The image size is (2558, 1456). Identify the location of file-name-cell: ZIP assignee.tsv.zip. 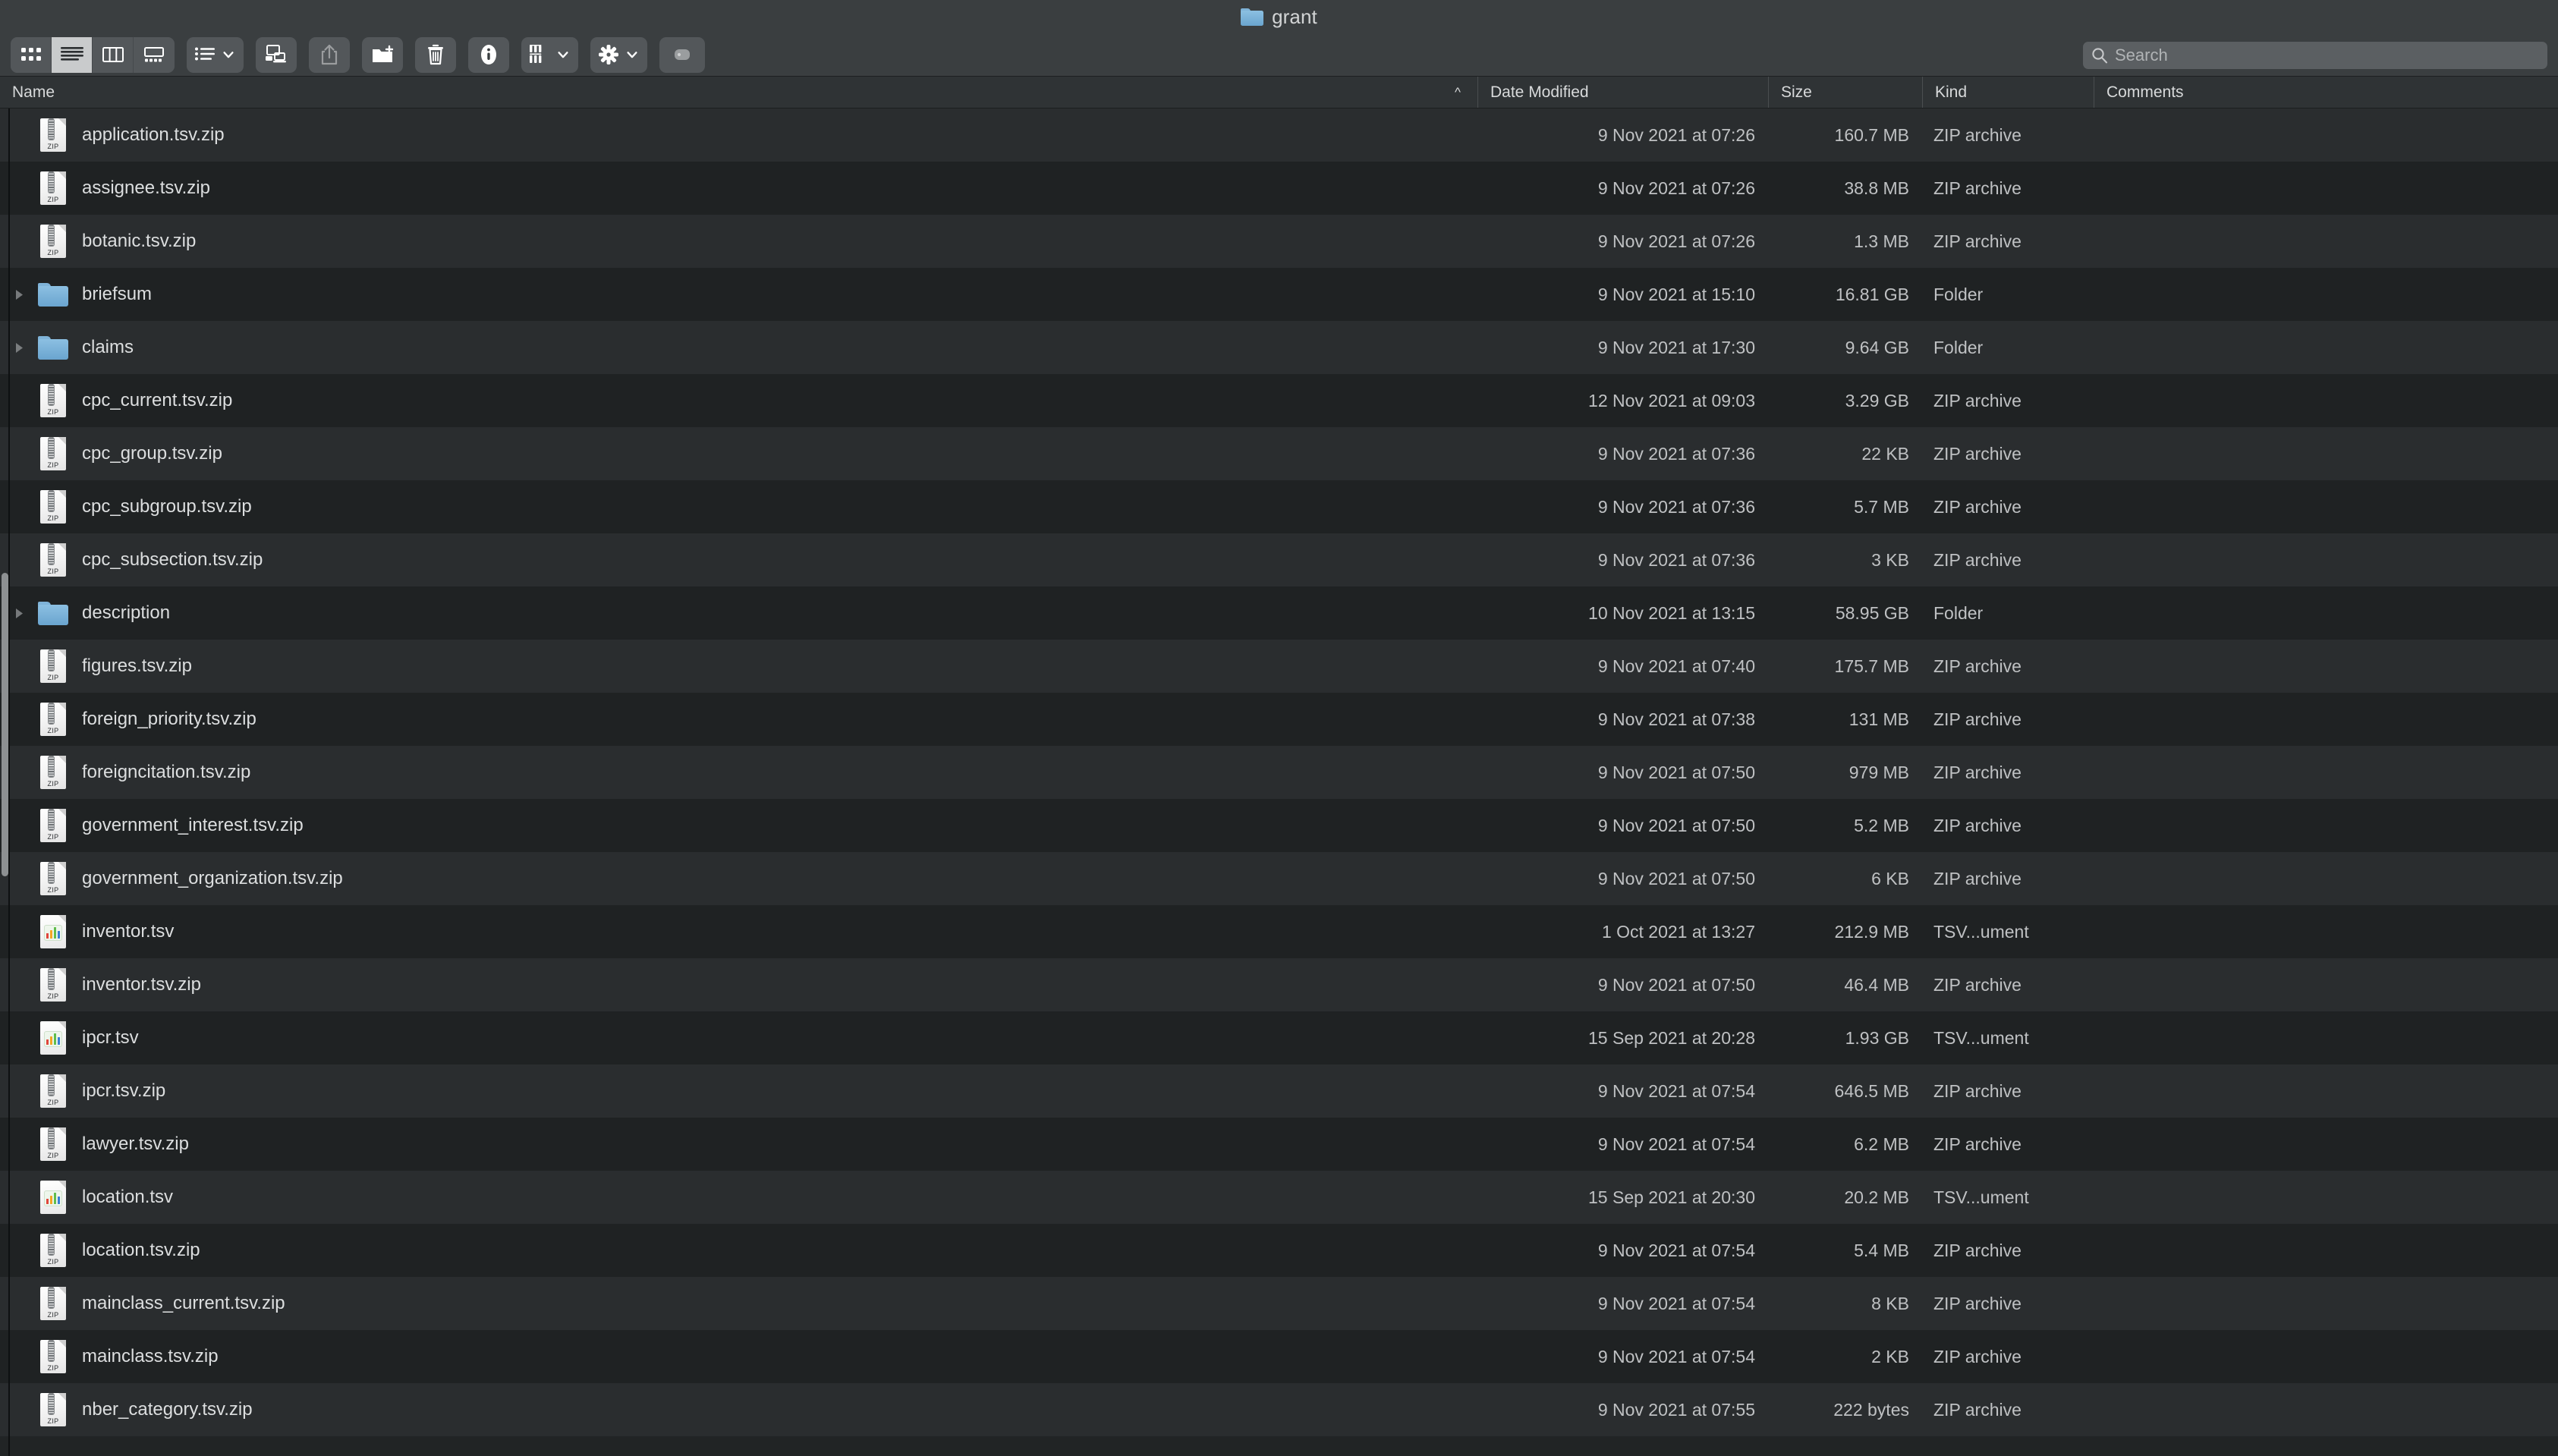
(739, 188).